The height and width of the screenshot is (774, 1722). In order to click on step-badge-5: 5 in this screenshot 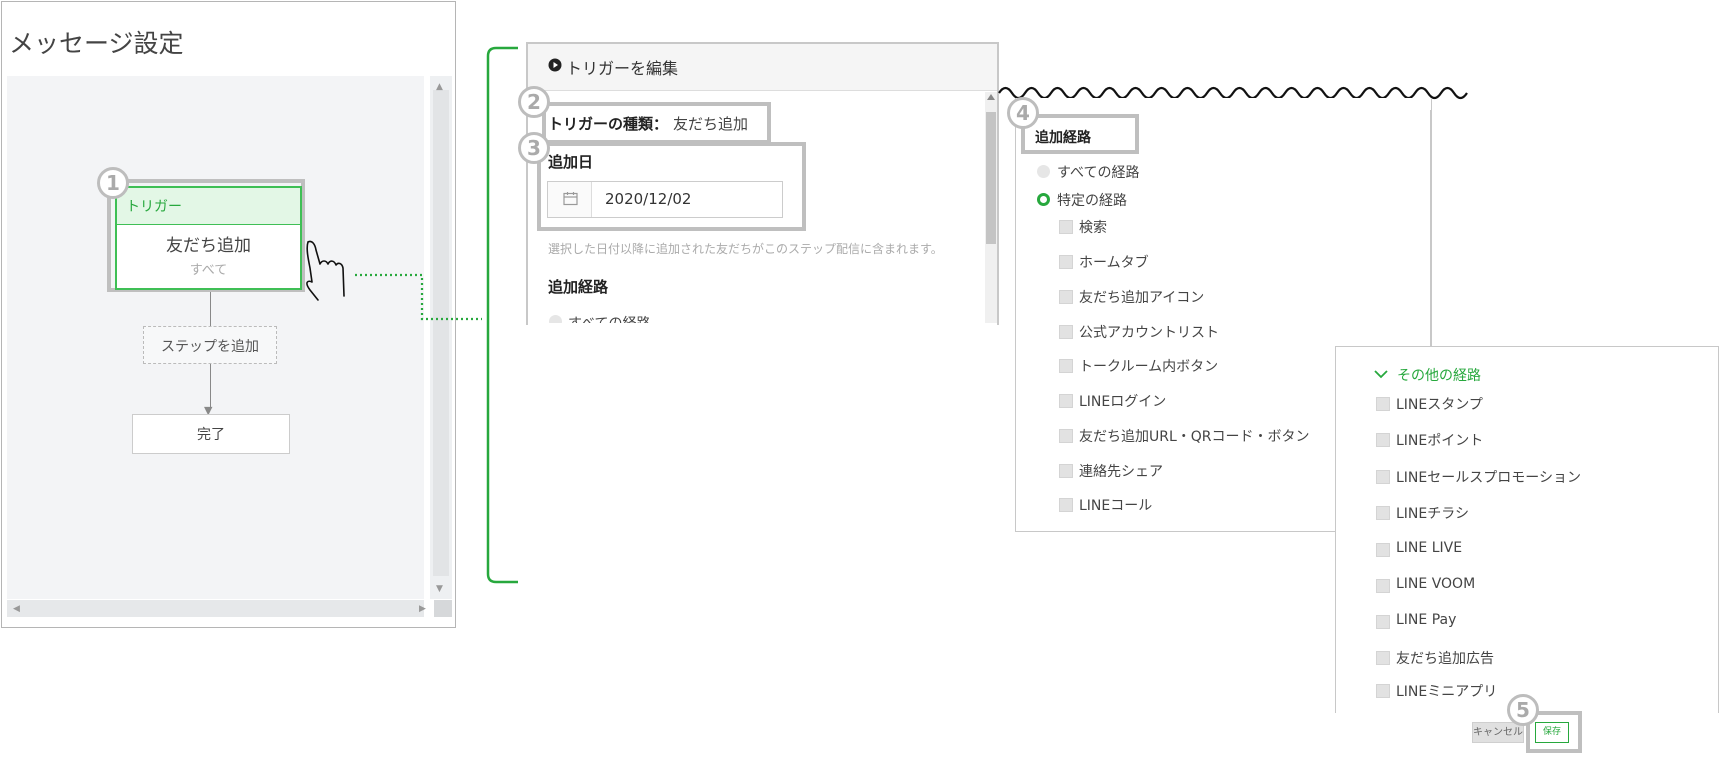, I will do `click(1523, 710)`.